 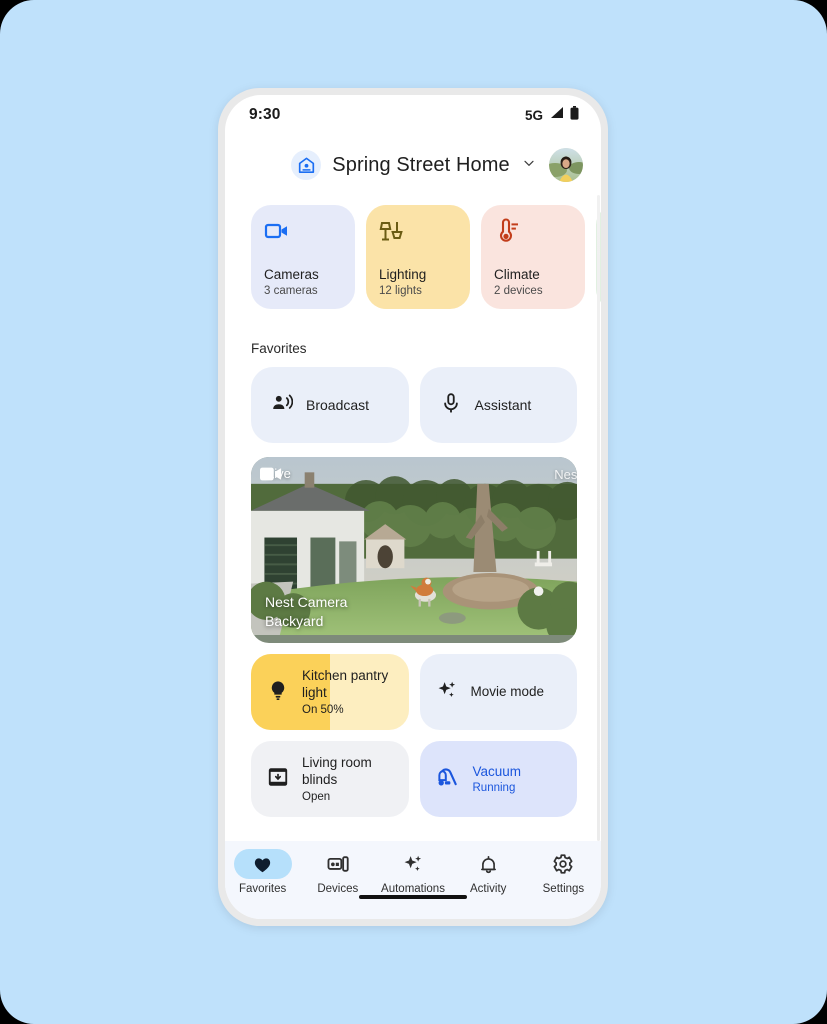 I want to click on favorites-section-title: Favorites, so click(x=279, y=348).